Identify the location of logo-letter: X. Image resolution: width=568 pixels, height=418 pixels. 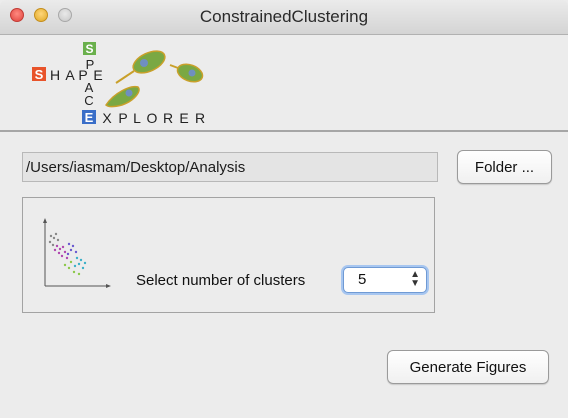
(107, 118).